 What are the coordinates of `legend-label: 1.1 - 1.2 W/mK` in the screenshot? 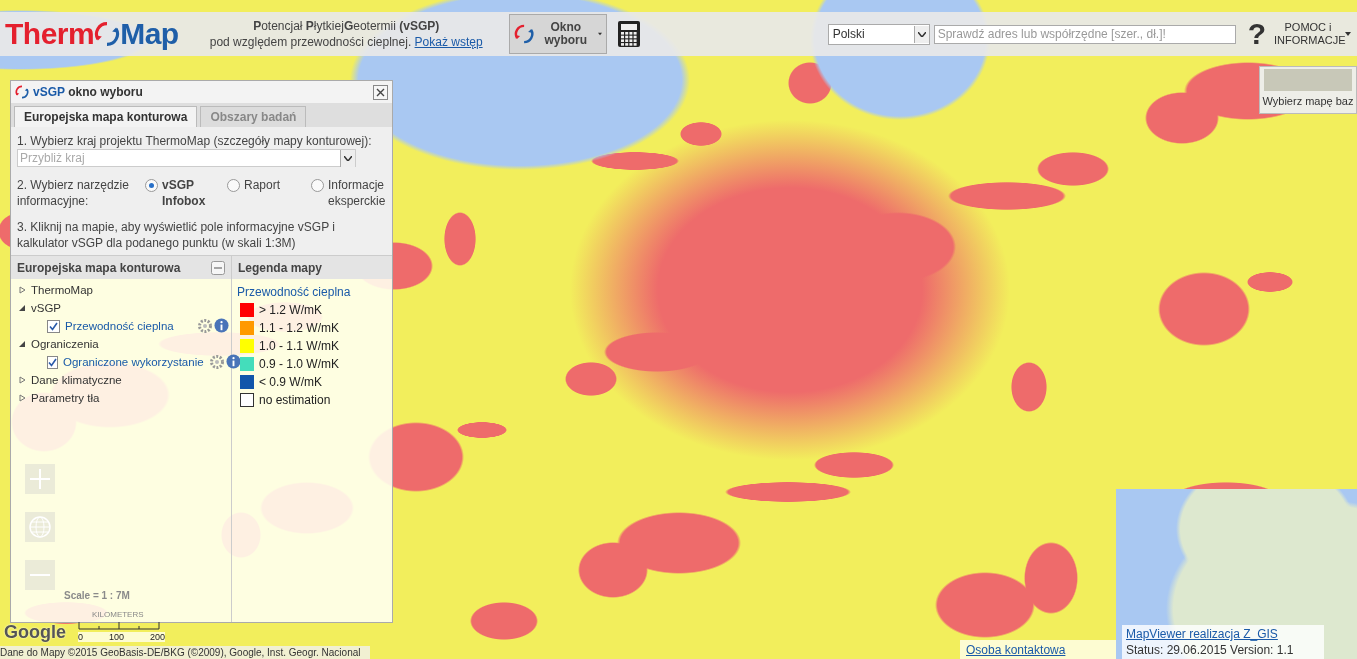 It's located at (299, 328).